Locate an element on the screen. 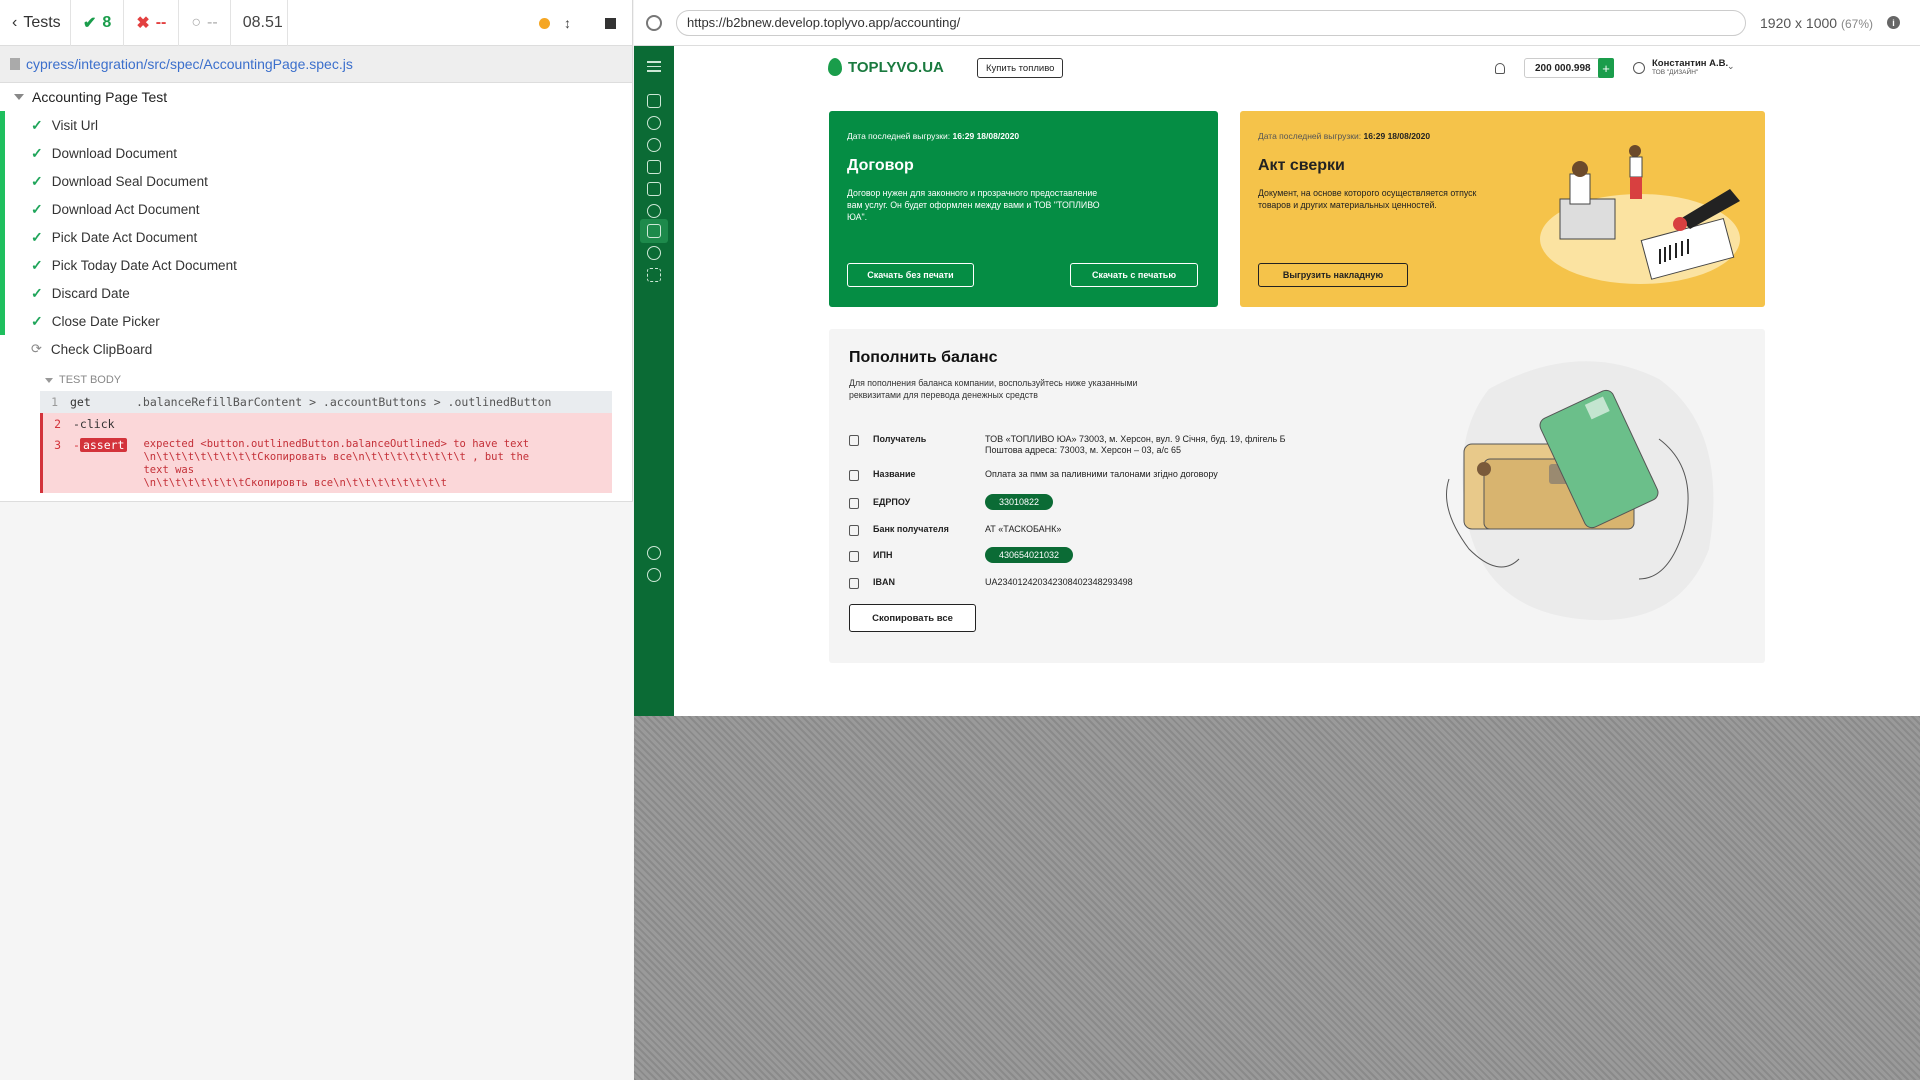 The image size is (1920, 1080). command-number: 1 is located at coordinates (54, 402).